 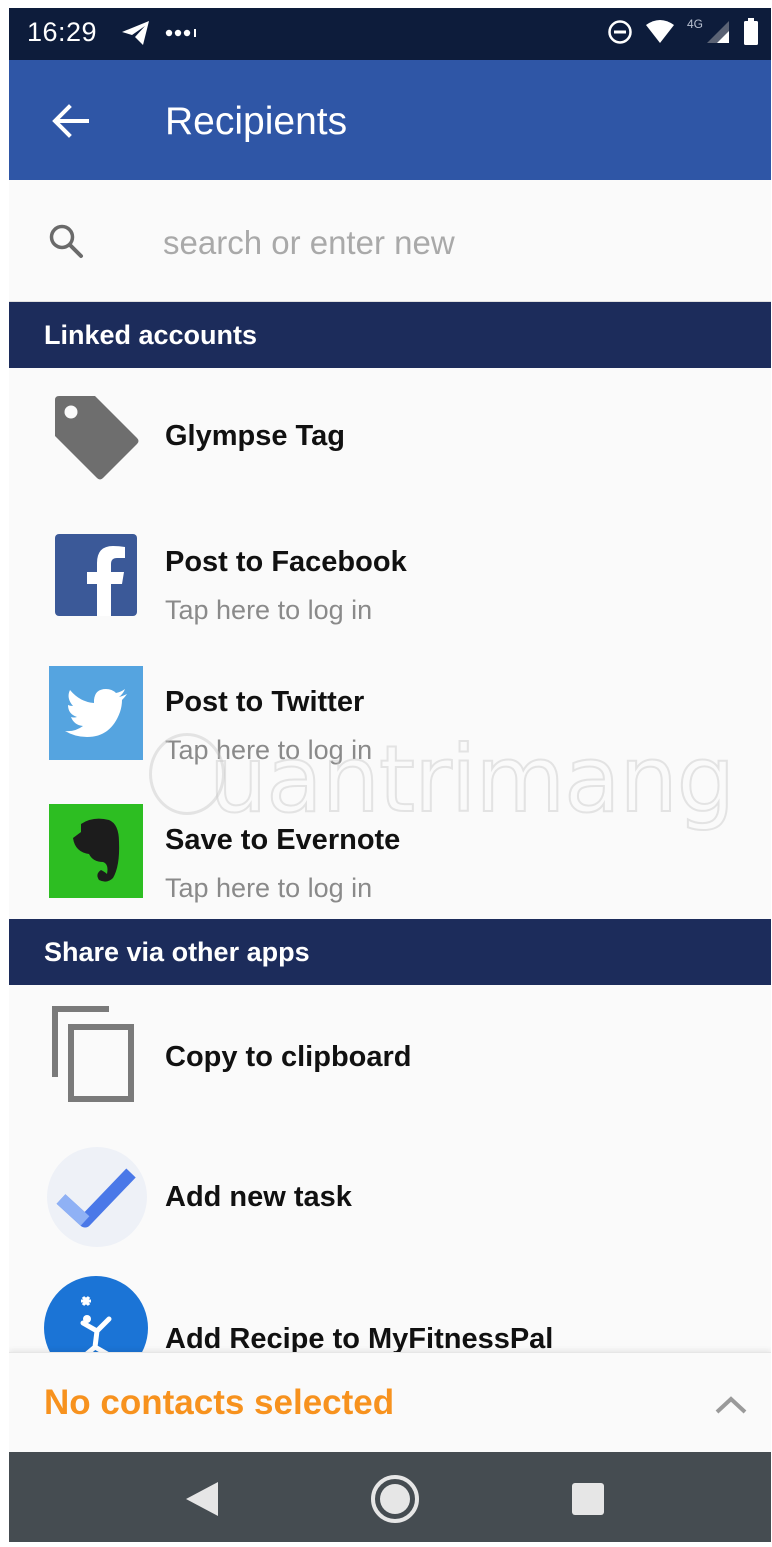 What do you see at coordinates (751, 31) in the screenshot?
I see `battery-icon` at bounding box center [751, 31].